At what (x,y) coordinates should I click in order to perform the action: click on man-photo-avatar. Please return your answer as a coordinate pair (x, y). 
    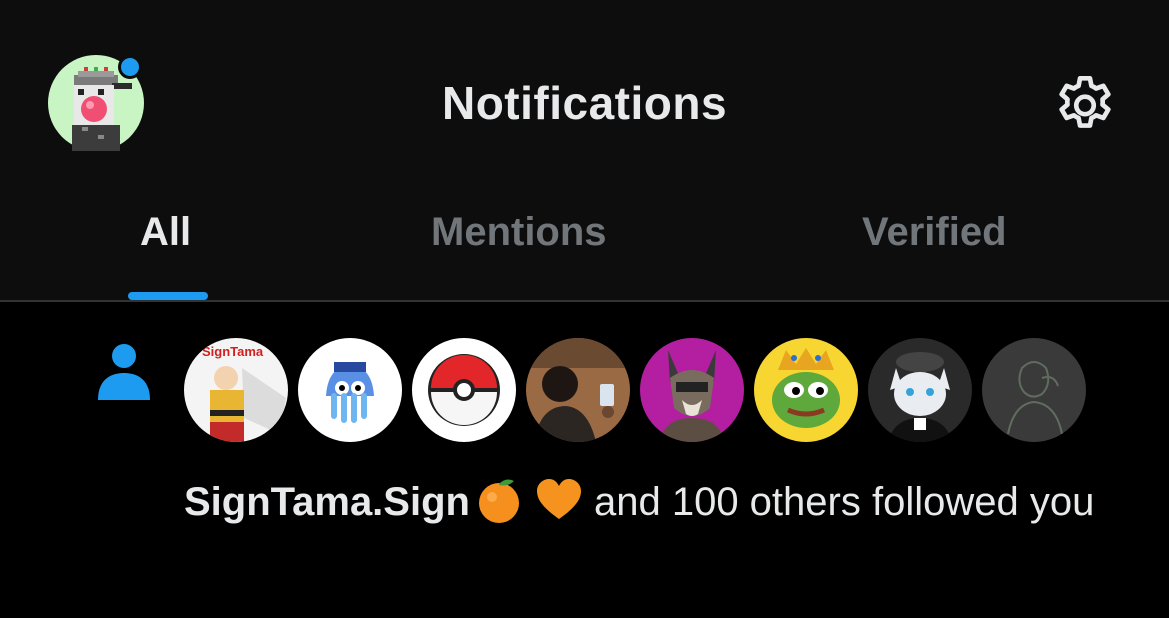
    Looking at the image, I should click on (578, 390).